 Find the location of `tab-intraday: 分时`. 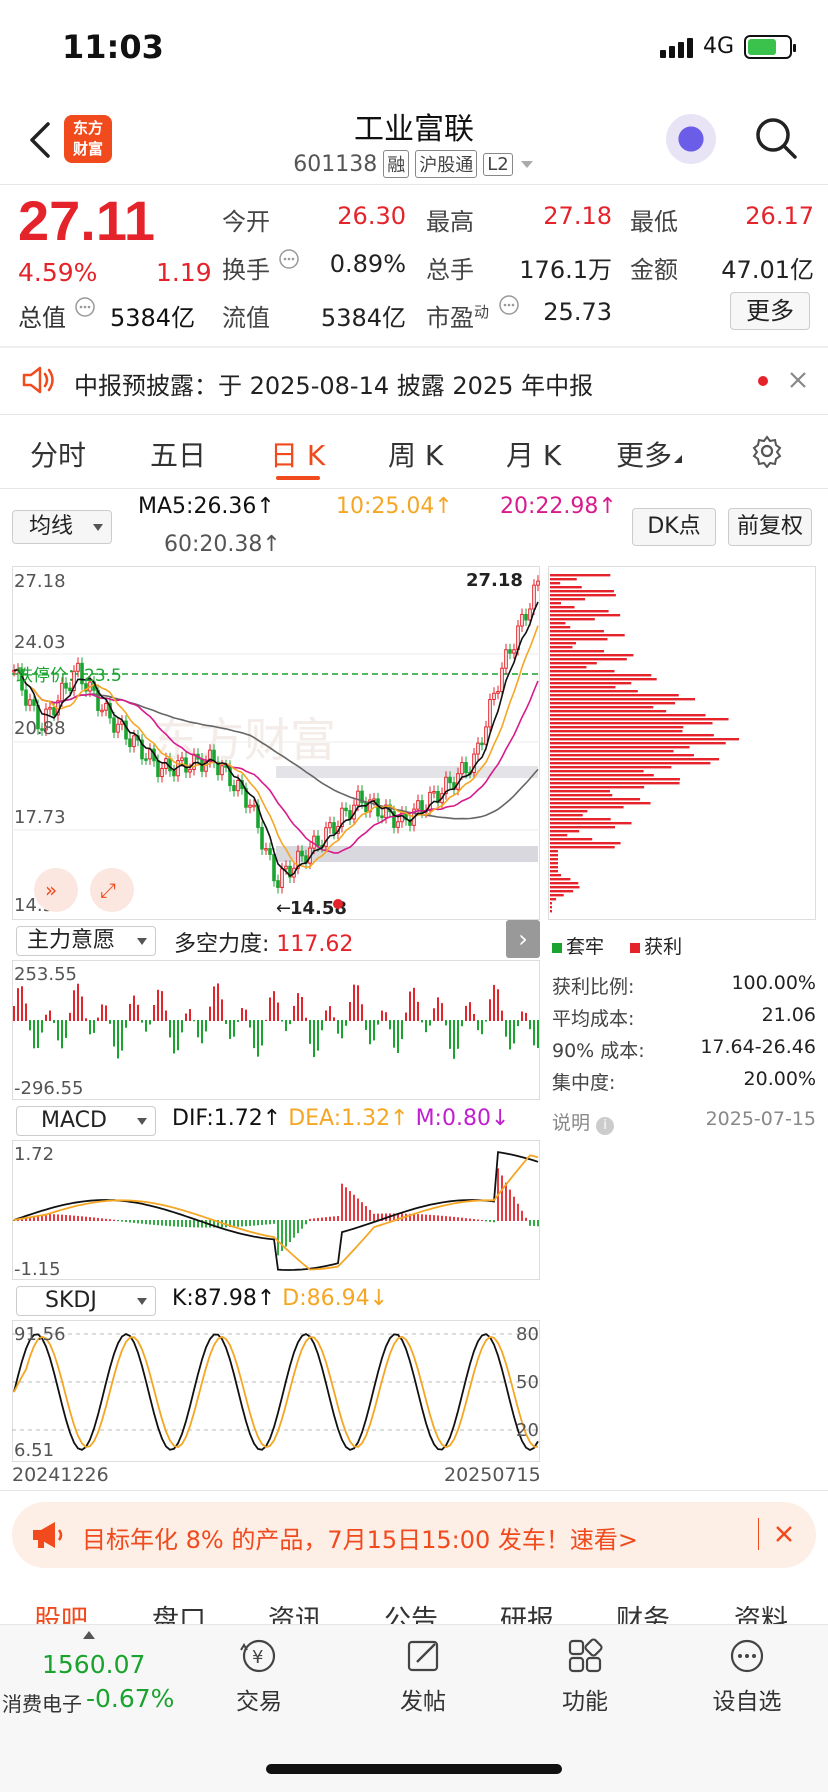

tab-intraday: 分时 is located at coordinates (58, 454).